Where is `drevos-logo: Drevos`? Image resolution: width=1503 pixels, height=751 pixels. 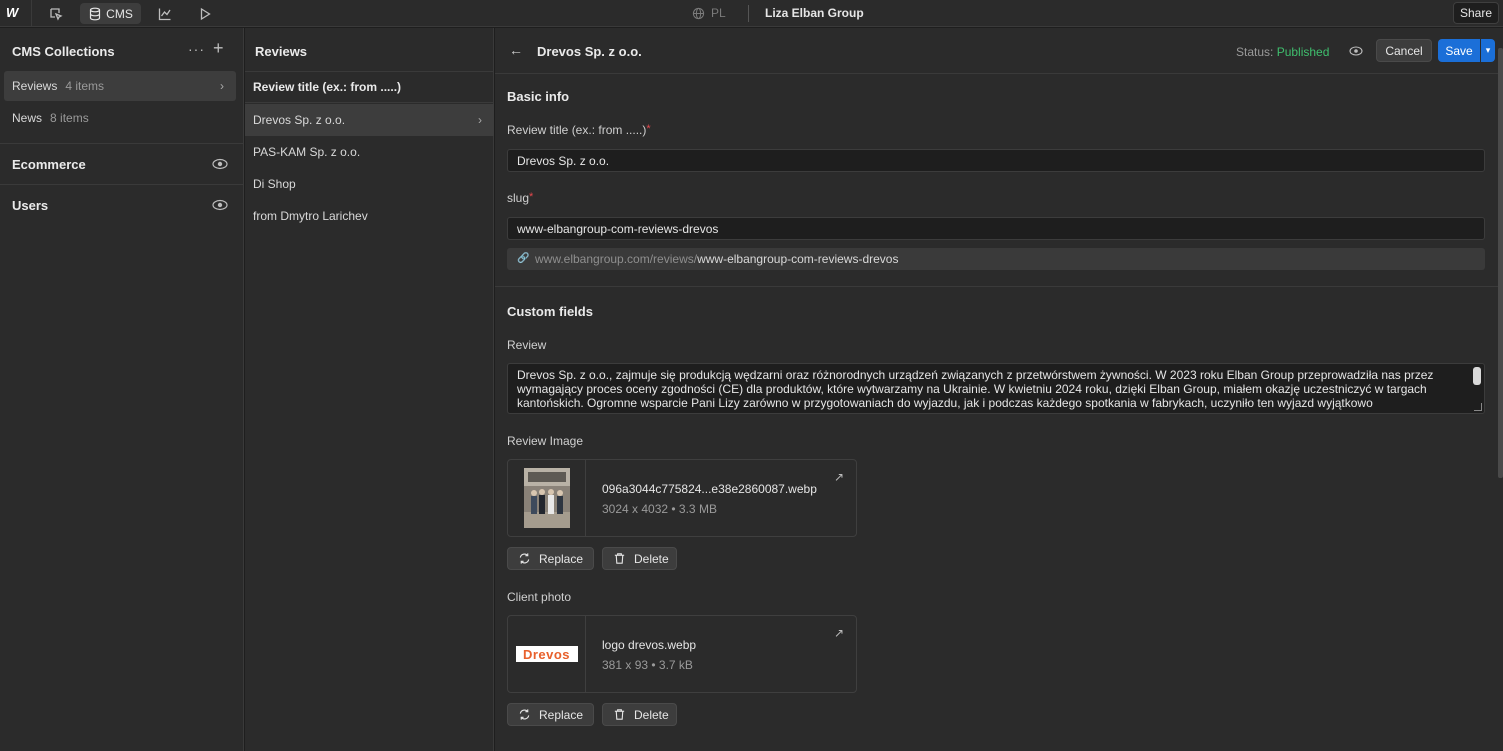
drevos-logo: Drevos is located at coordinates (546, 654).